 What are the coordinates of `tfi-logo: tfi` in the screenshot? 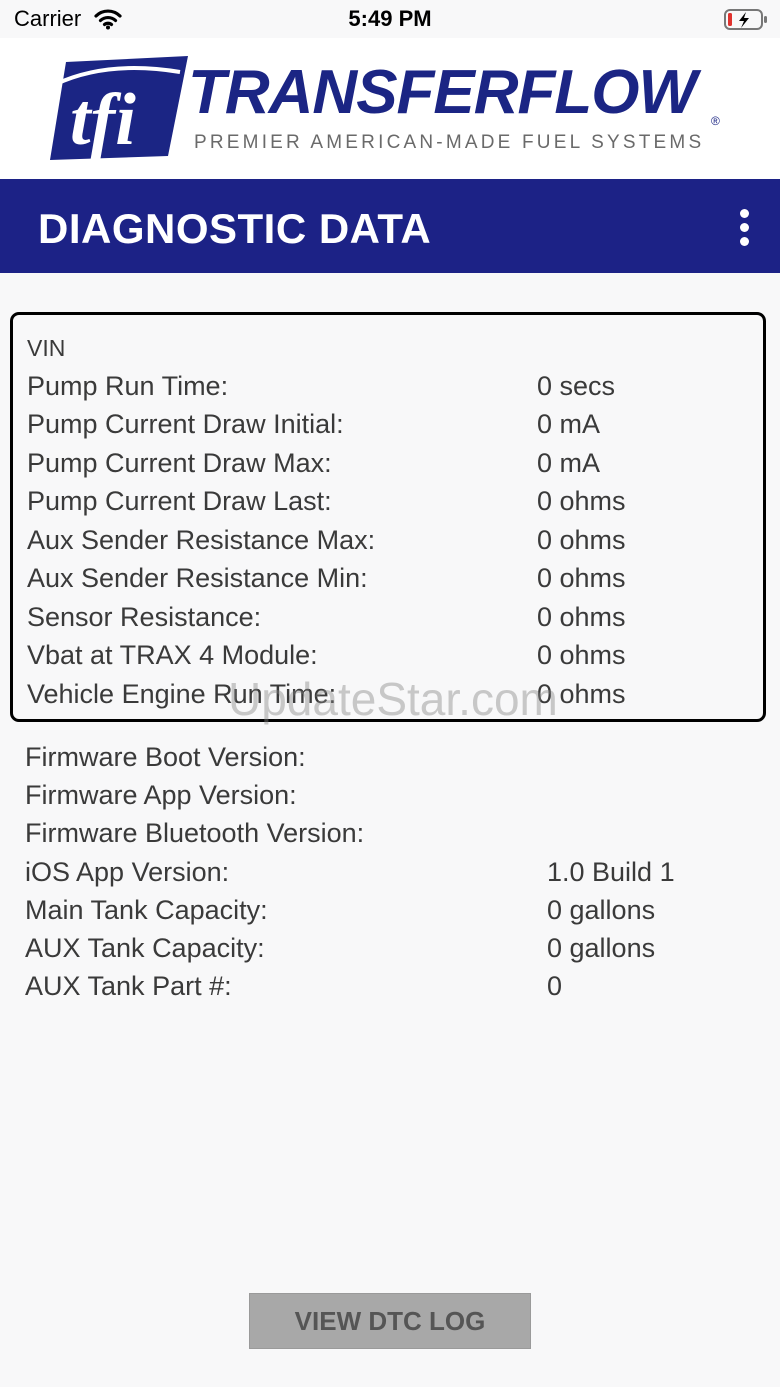 It's located at (118, 110).